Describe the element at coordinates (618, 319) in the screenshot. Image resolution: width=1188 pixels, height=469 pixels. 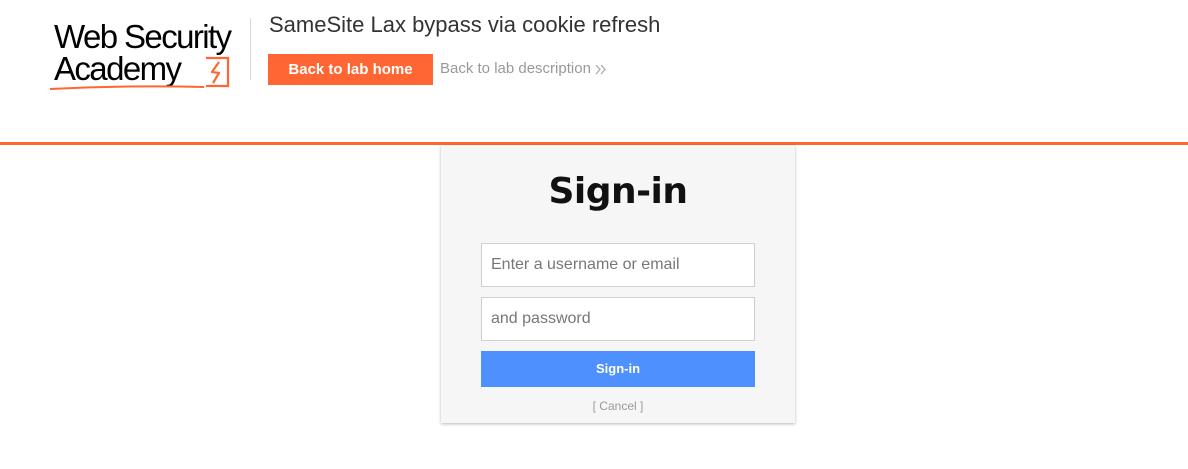
I see `password-input` at that location.